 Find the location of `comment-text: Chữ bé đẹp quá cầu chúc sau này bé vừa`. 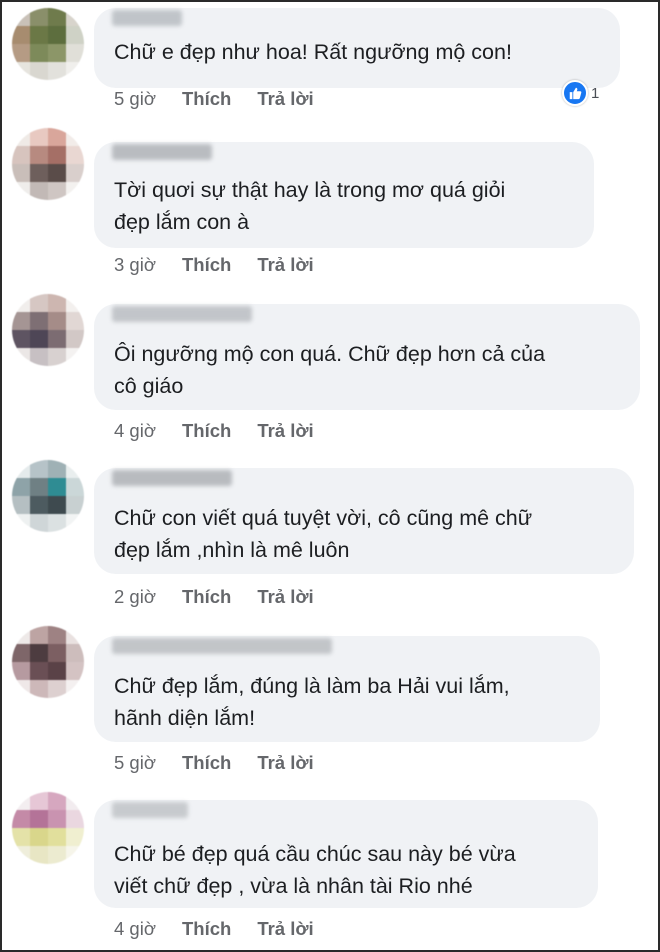

comment-text: Chữ bé đẹp quá cầu chúc sau này bé vừa is located at coordinates (315, 854).